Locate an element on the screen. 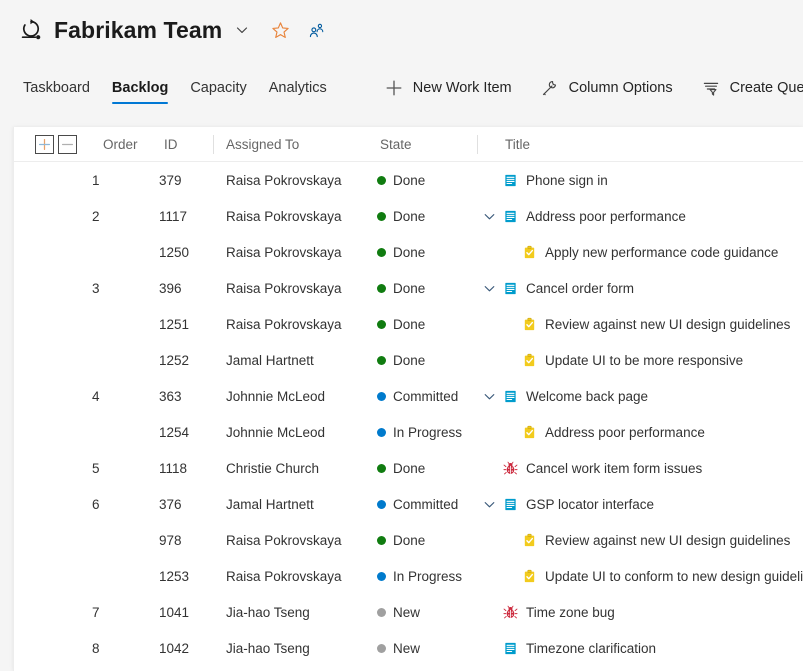 The image size is (803, 671). filter-icon is located at coordinates (711, 88).